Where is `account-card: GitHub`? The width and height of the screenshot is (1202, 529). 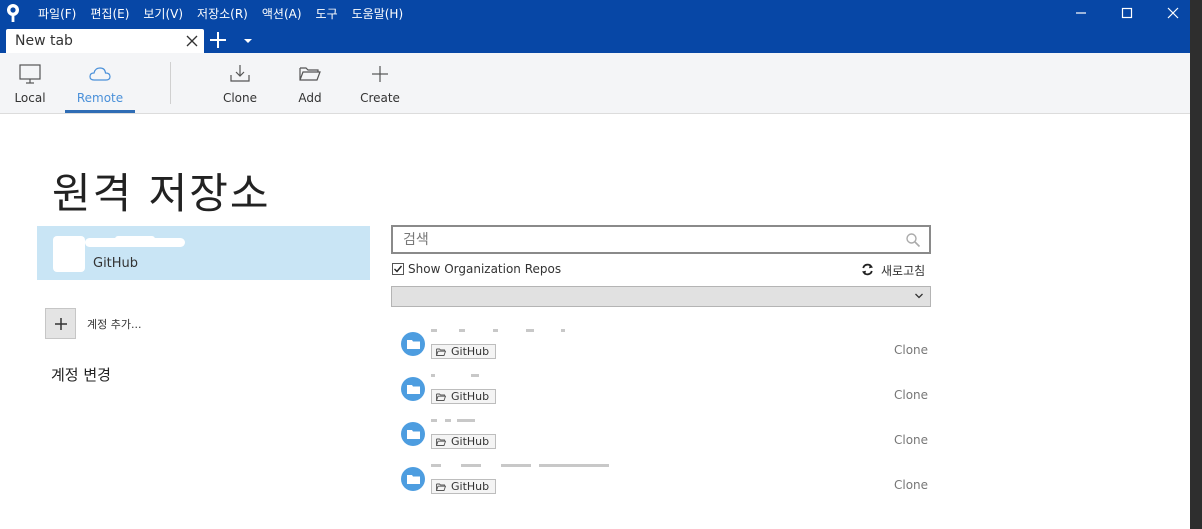 account-card: GitHub is located at coordinates (203, 253).